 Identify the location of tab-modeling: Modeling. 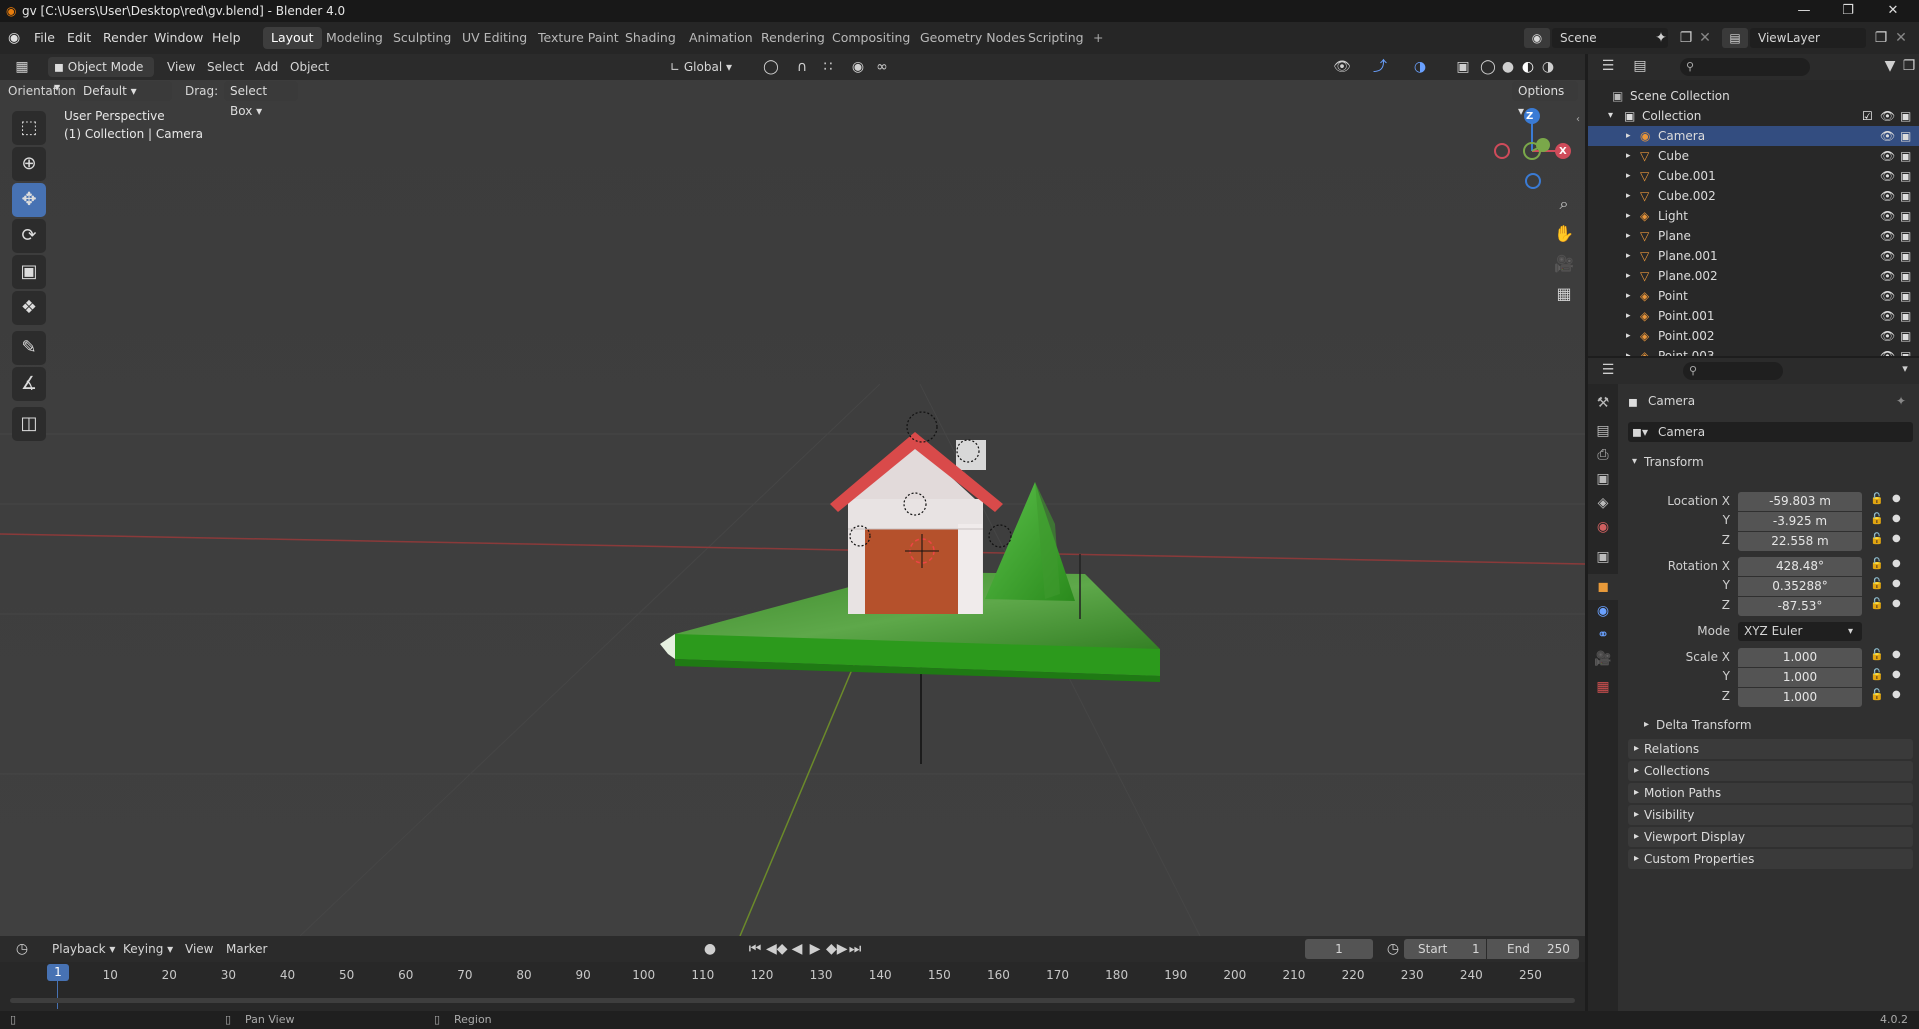
(354, 38).